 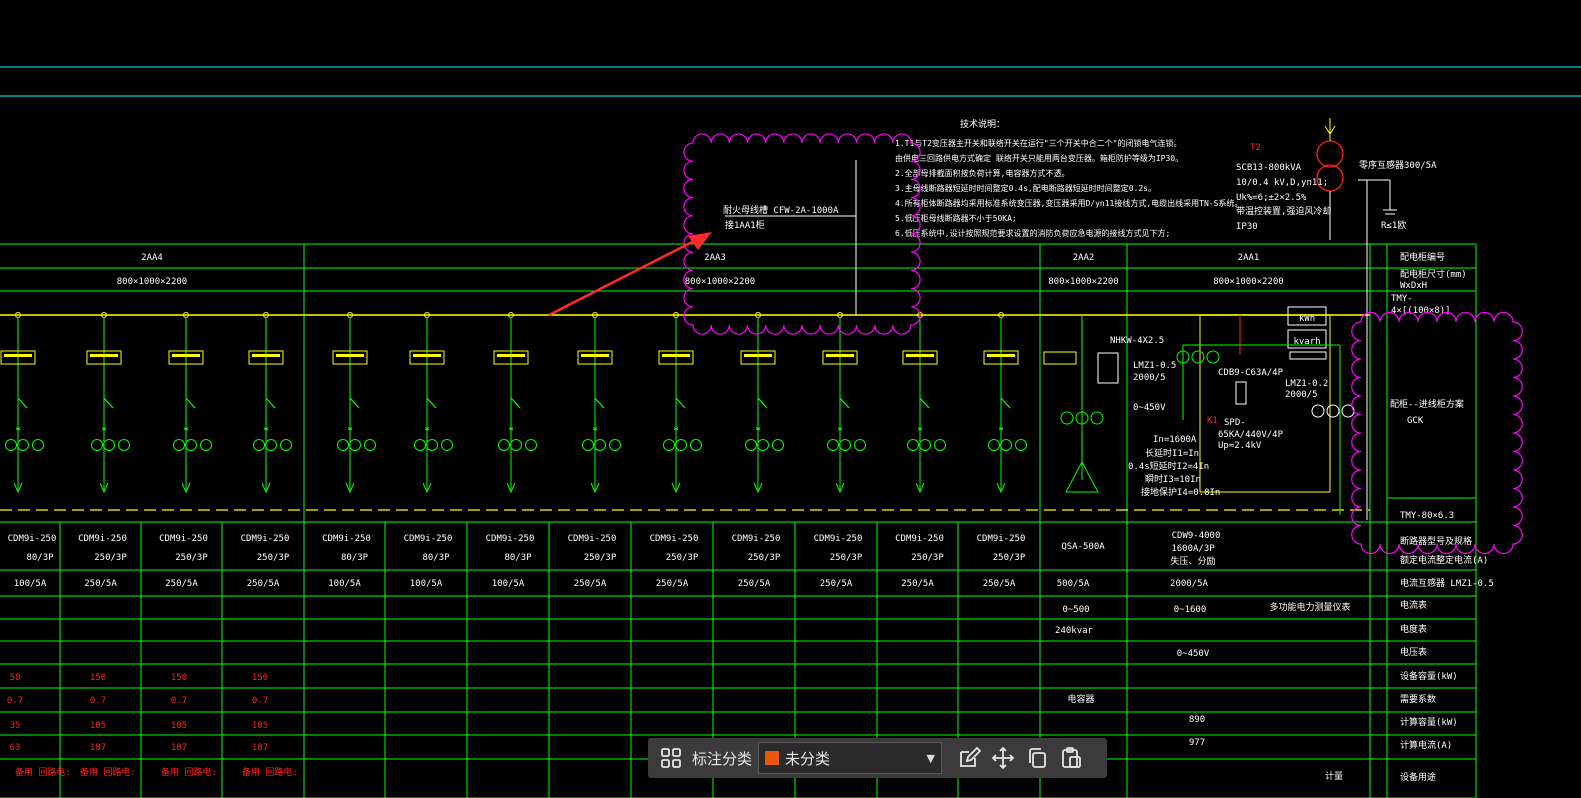 What do you see at coordinates (1309, 607) in the screenshot?
I see `meter-note: 多功能电力测量仪表` at bounding box center [1309, 607].